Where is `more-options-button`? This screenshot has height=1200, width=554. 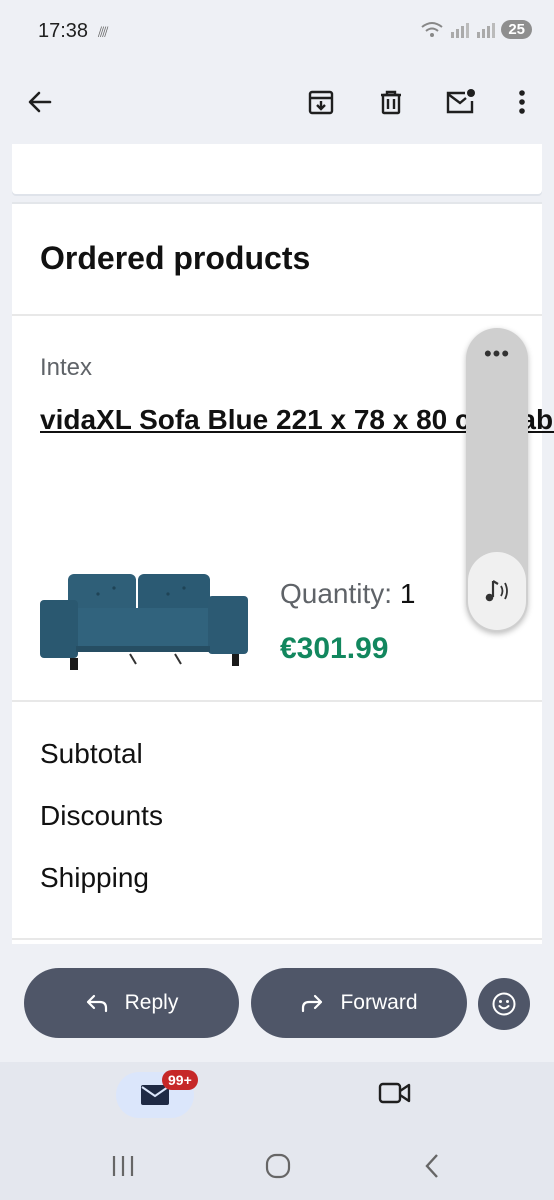 more-options-button is located at coordinates (522, 102).